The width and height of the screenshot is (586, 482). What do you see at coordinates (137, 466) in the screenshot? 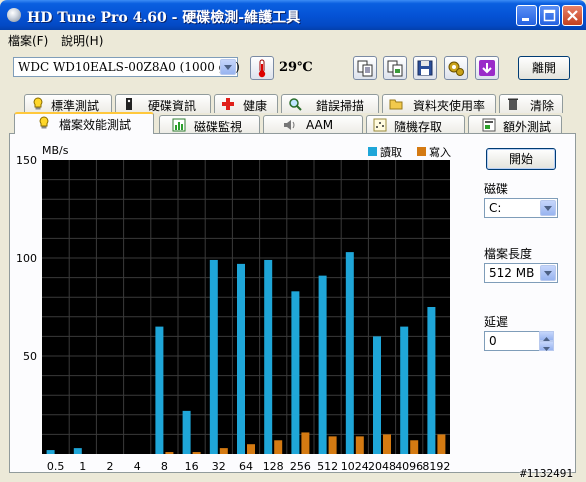
I see `x-tick-label: 4` at bounding box center [137, 466].